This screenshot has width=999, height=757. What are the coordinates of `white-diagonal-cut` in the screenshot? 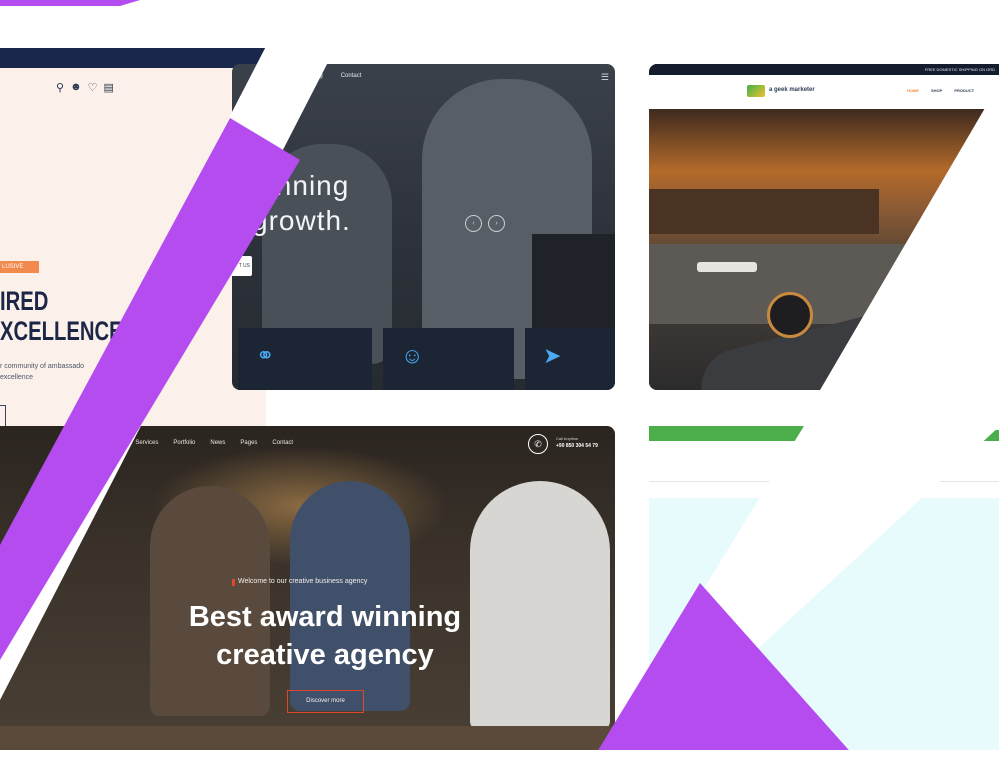 It's located at (899, 269).